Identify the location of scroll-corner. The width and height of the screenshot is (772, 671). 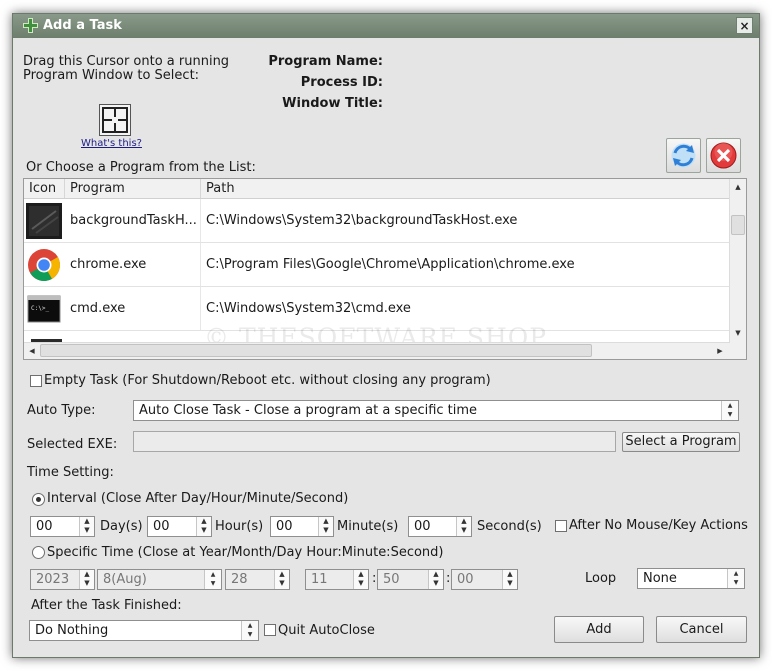
(738, 351).